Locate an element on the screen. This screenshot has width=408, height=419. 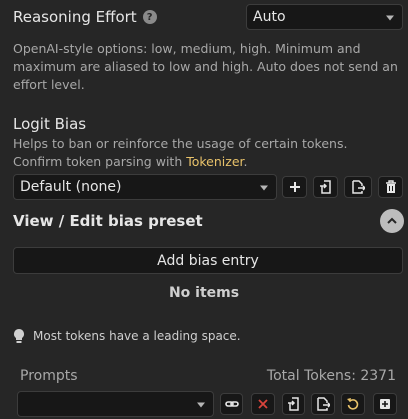
delete-prompt-button is located at coordinates (263, 404).